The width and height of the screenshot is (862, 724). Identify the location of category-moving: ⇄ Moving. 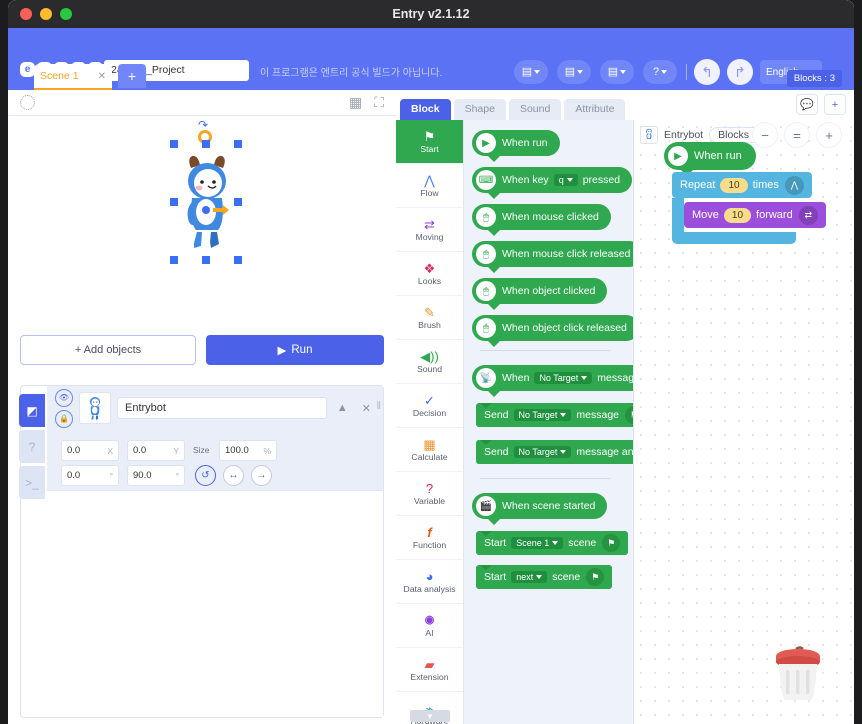
(429, 230).